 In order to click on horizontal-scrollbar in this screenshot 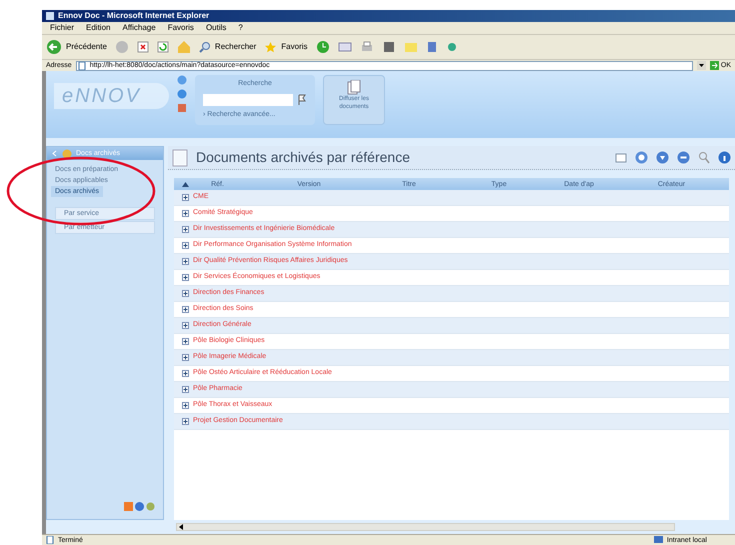, I will do `click(425, 527)`.